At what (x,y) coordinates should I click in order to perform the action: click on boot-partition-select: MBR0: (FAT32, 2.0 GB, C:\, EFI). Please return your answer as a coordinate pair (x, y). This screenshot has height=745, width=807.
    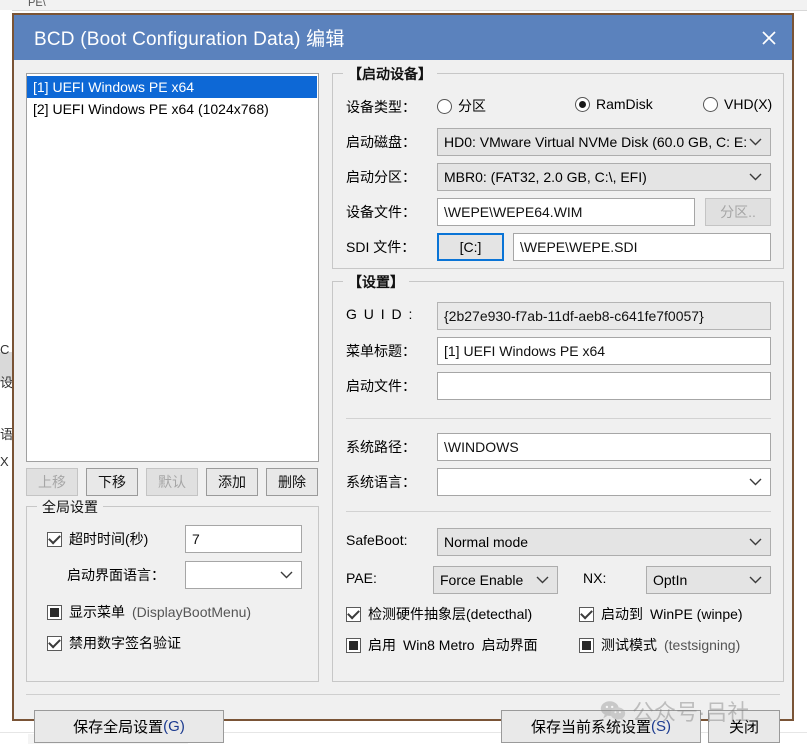
    Looking at the image, I should click on (604, 177).